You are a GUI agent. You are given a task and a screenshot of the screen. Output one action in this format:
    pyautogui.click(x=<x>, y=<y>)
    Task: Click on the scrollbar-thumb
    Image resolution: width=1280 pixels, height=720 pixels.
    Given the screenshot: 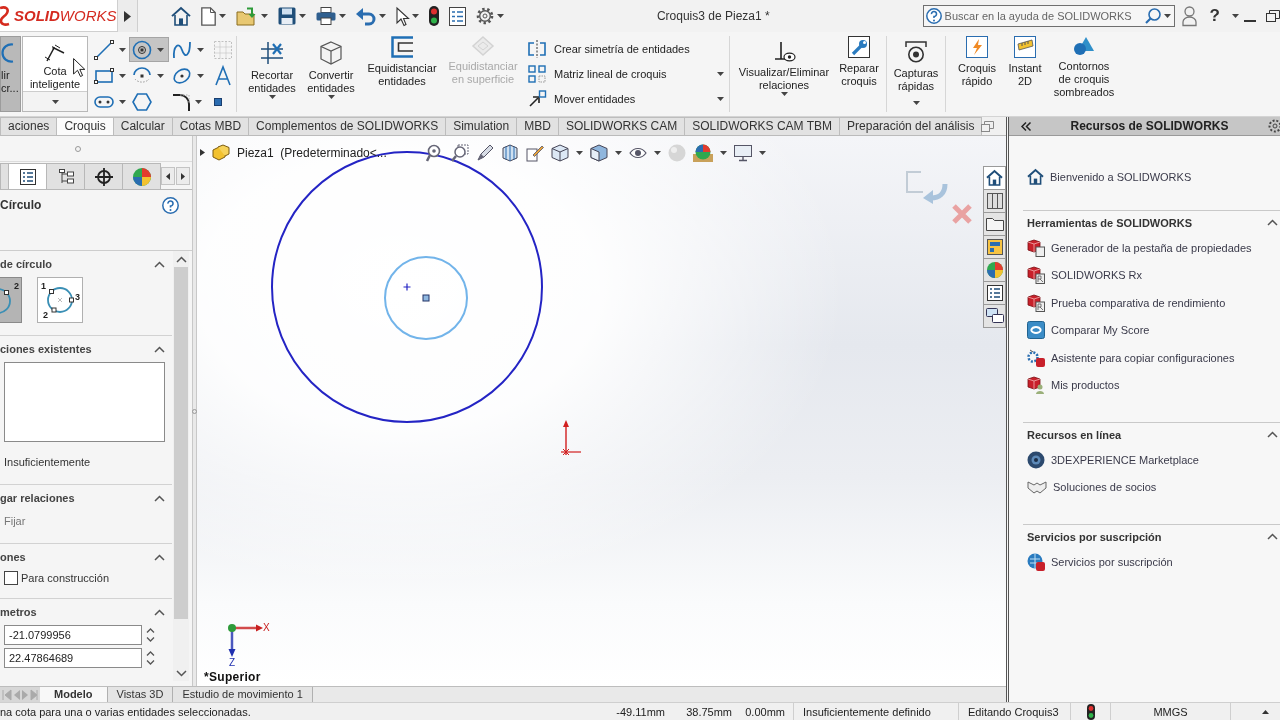 What is the action you would take?
    pyautogui.click(x=181, y=443)
    